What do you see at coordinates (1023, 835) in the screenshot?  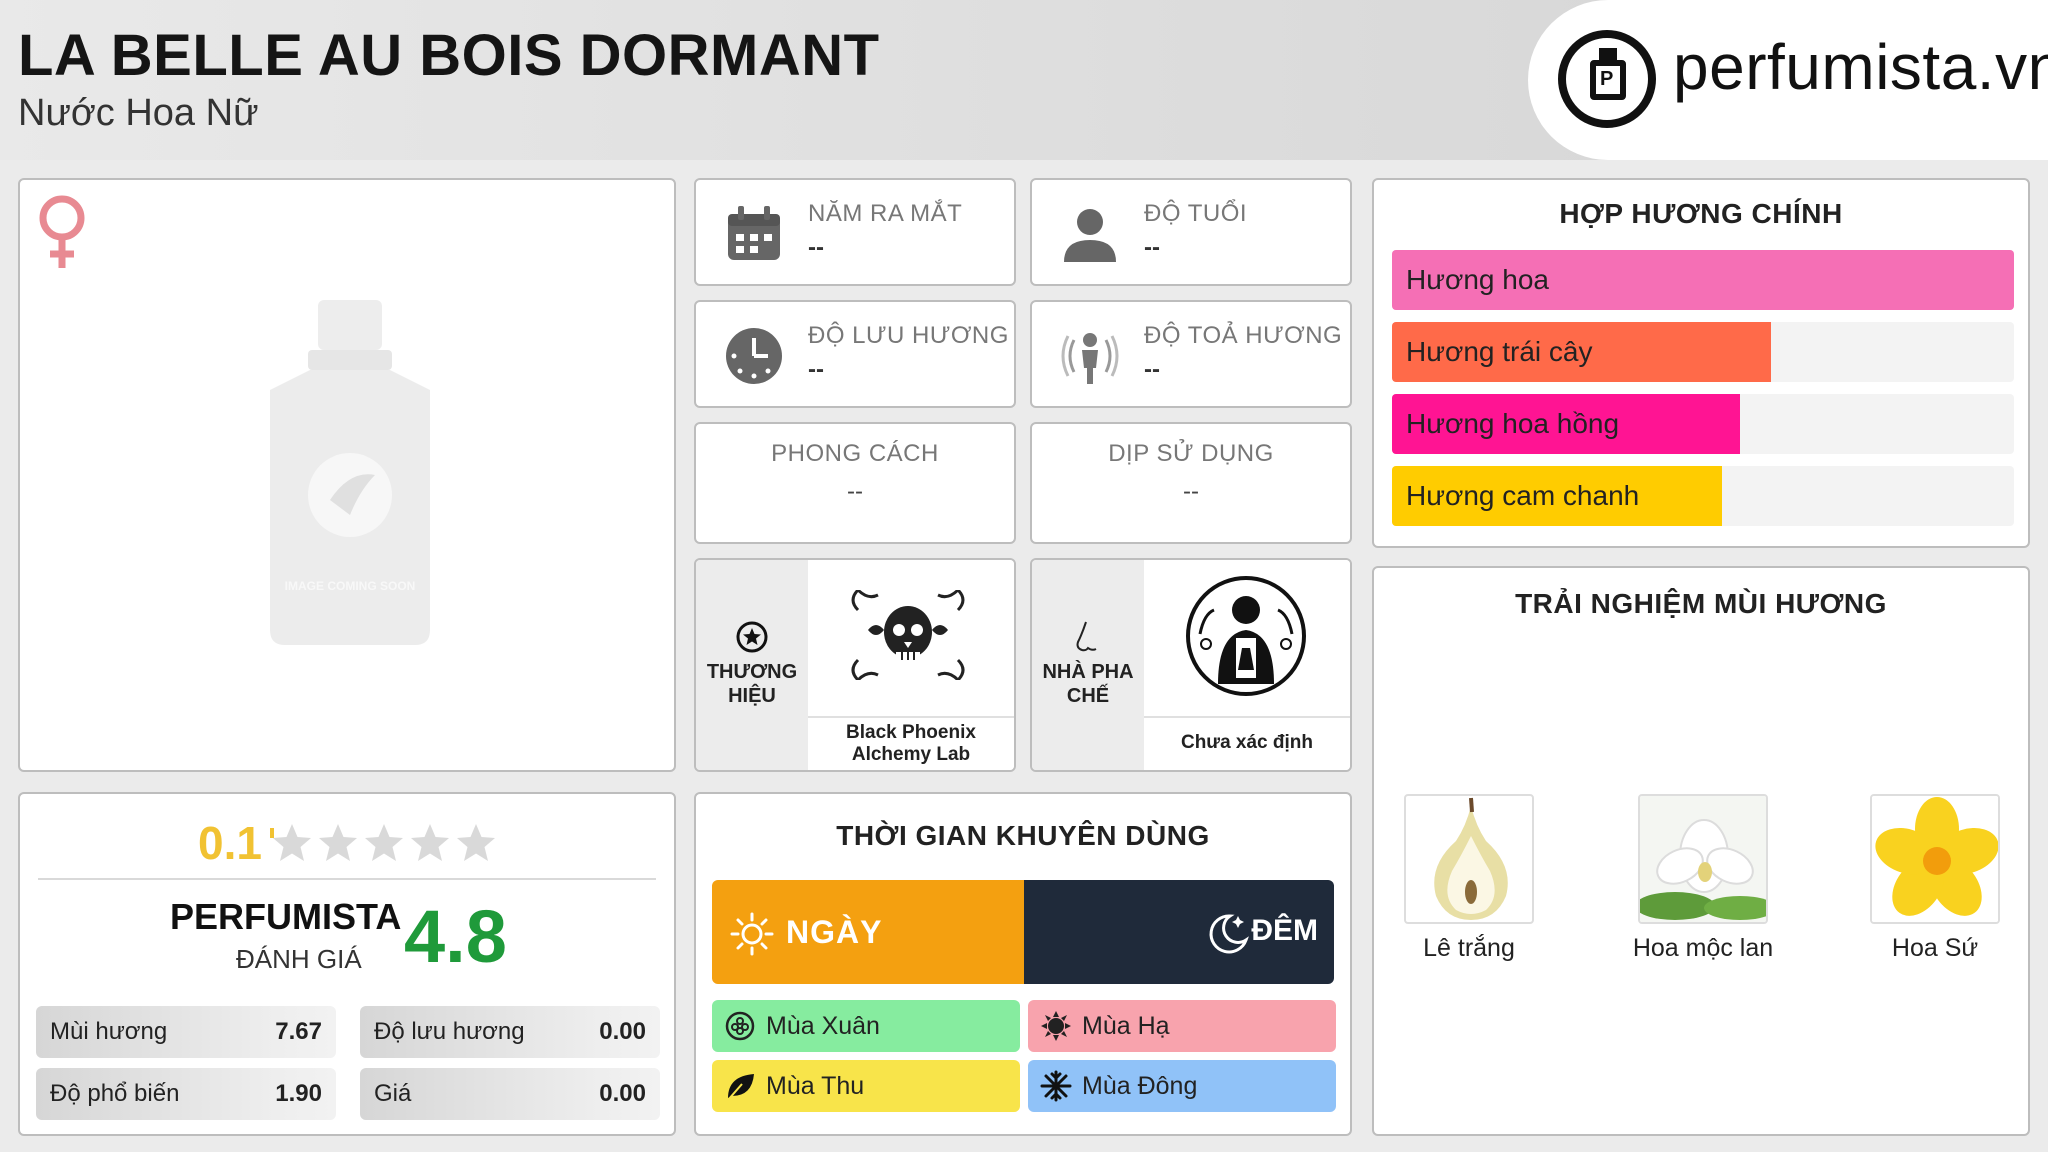 I see `recommended-time-title: THỜI GIAN KHUYÊN DÙNG` at bounding box center [1023, 835].